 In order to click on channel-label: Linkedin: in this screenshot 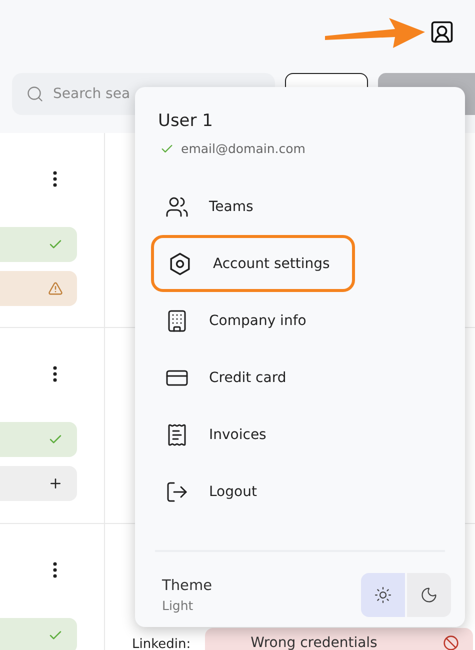, I will do `click(161, 643)`.